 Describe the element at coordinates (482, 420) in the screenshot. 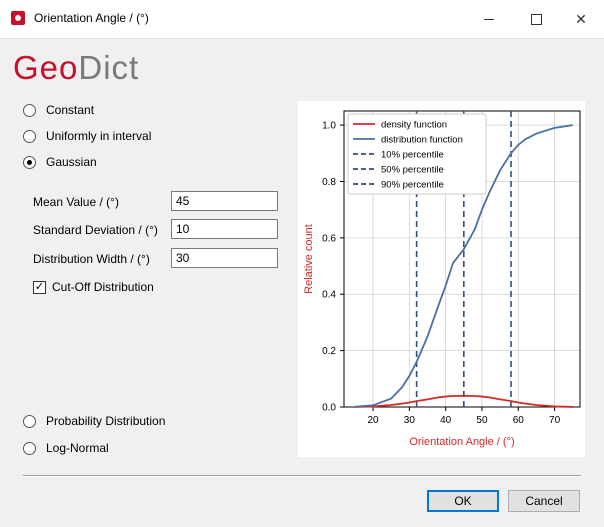

I see `x-tick-label: 50` at that location.